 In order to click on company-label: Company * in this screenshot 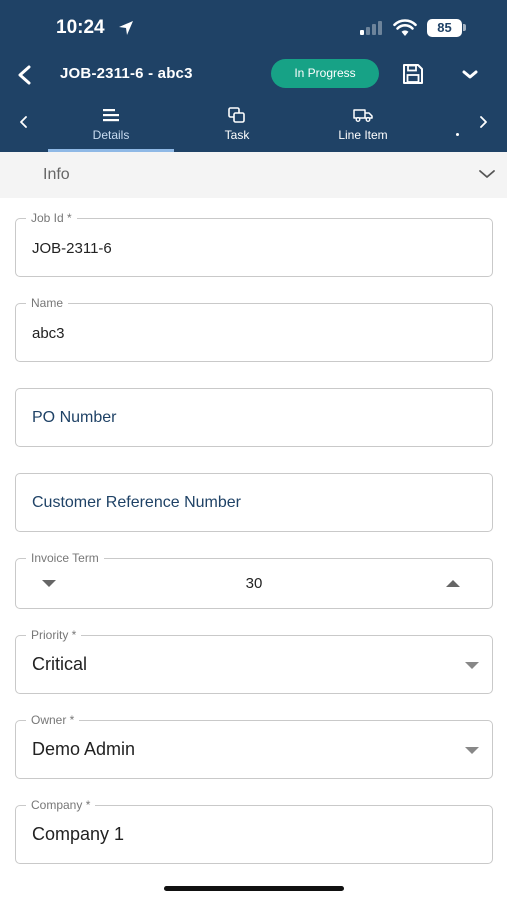, I will do `click(61, 805)`.